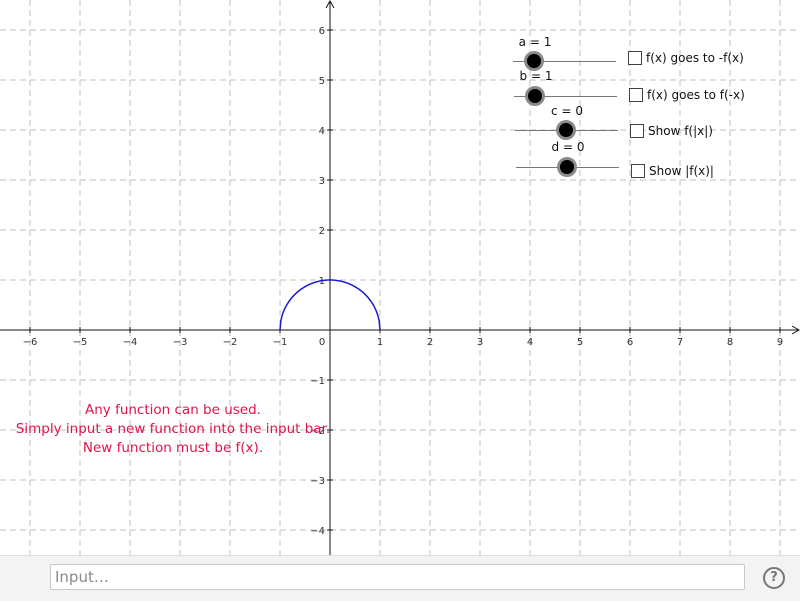  What do you see at coordinates (730, 342) in the screenshot?
I see `x-tick-label: 8` at bounding box center [730, 342].